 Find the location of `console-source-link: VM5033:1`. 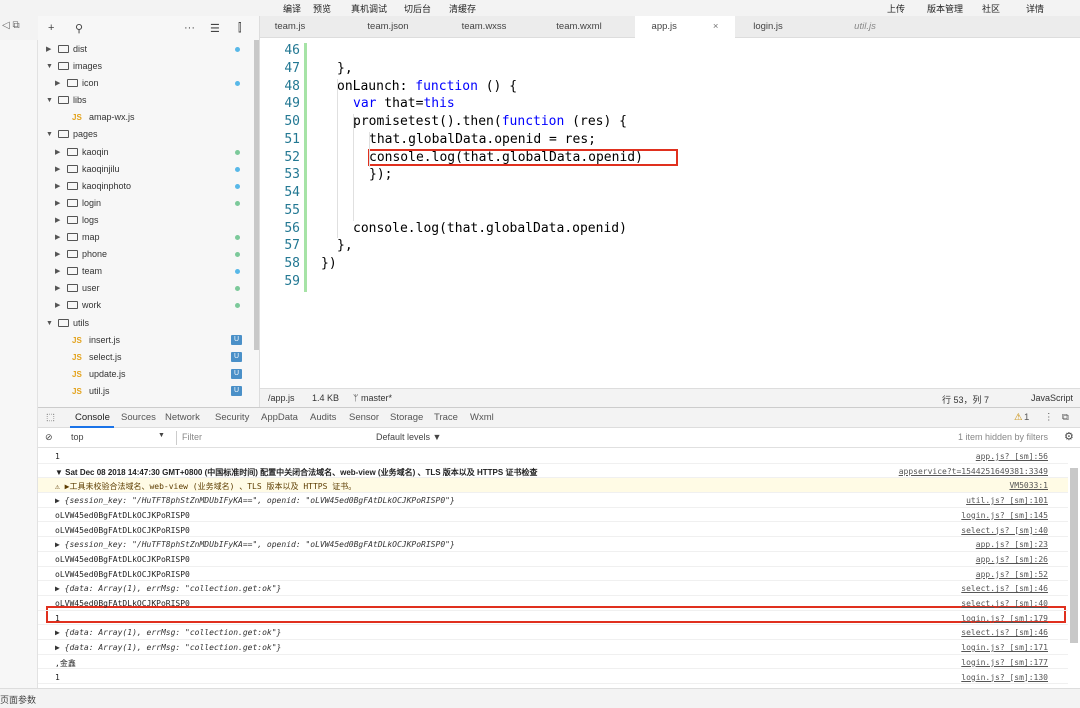

console-source-link: VM5033:1 is located at coordinates (1028, 485).